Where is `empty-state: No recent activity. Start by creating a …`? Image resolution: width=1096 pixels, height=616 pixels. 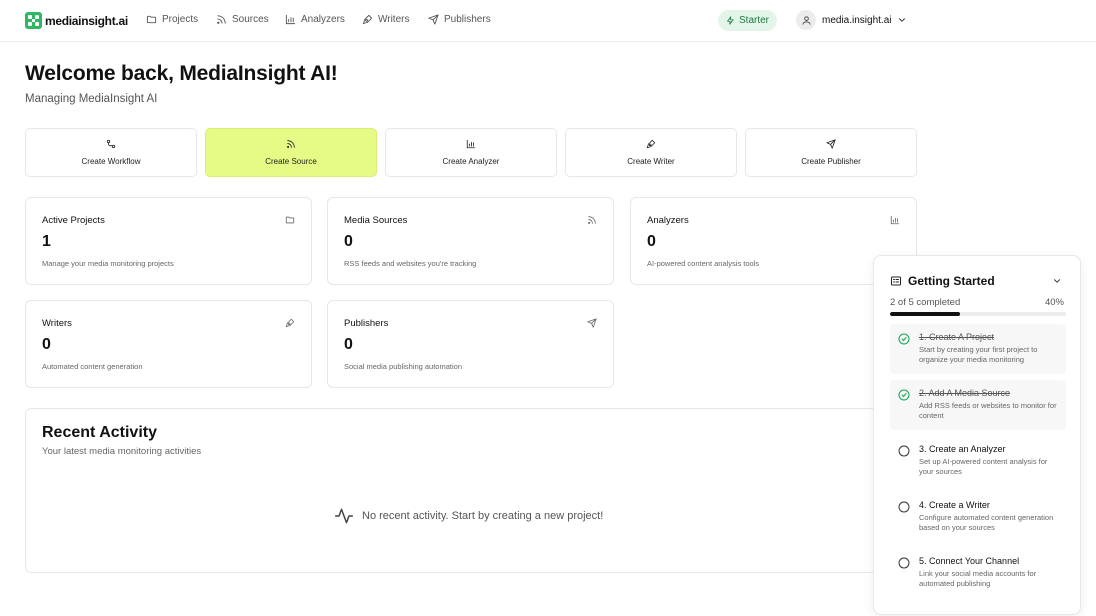 empty-state: No recent activity. Start by creating a … is located at coordinates (468, 516).